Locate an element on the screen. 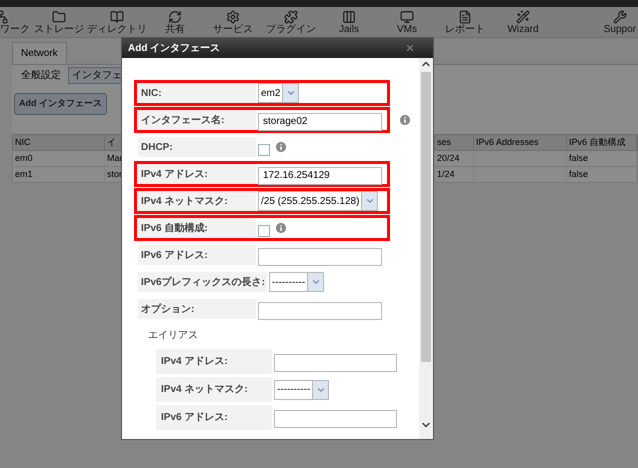  field-label: IPv6プレフィックスの長さ: is located at coordinates (202, 282).